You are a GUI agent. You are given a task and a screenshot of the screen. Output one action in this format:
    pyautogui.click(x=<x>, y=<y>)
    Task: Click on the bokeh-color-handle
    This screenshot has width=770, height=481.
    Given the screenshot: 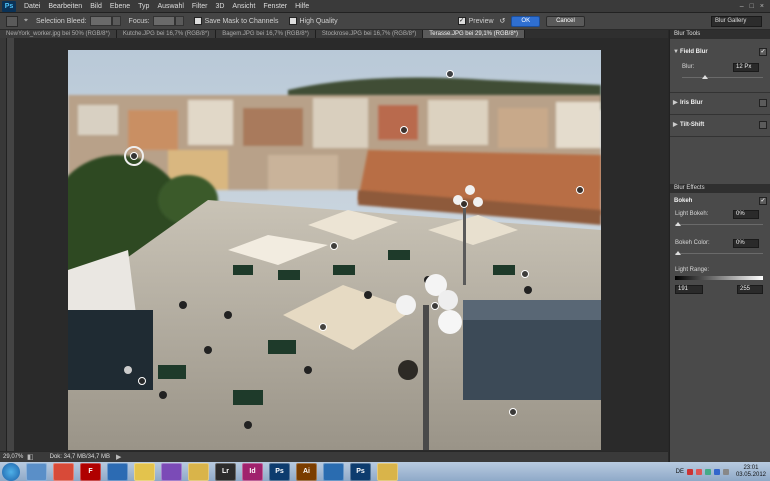 What is the action you would take?
    pyautogui.click(x=678, y=253)
    